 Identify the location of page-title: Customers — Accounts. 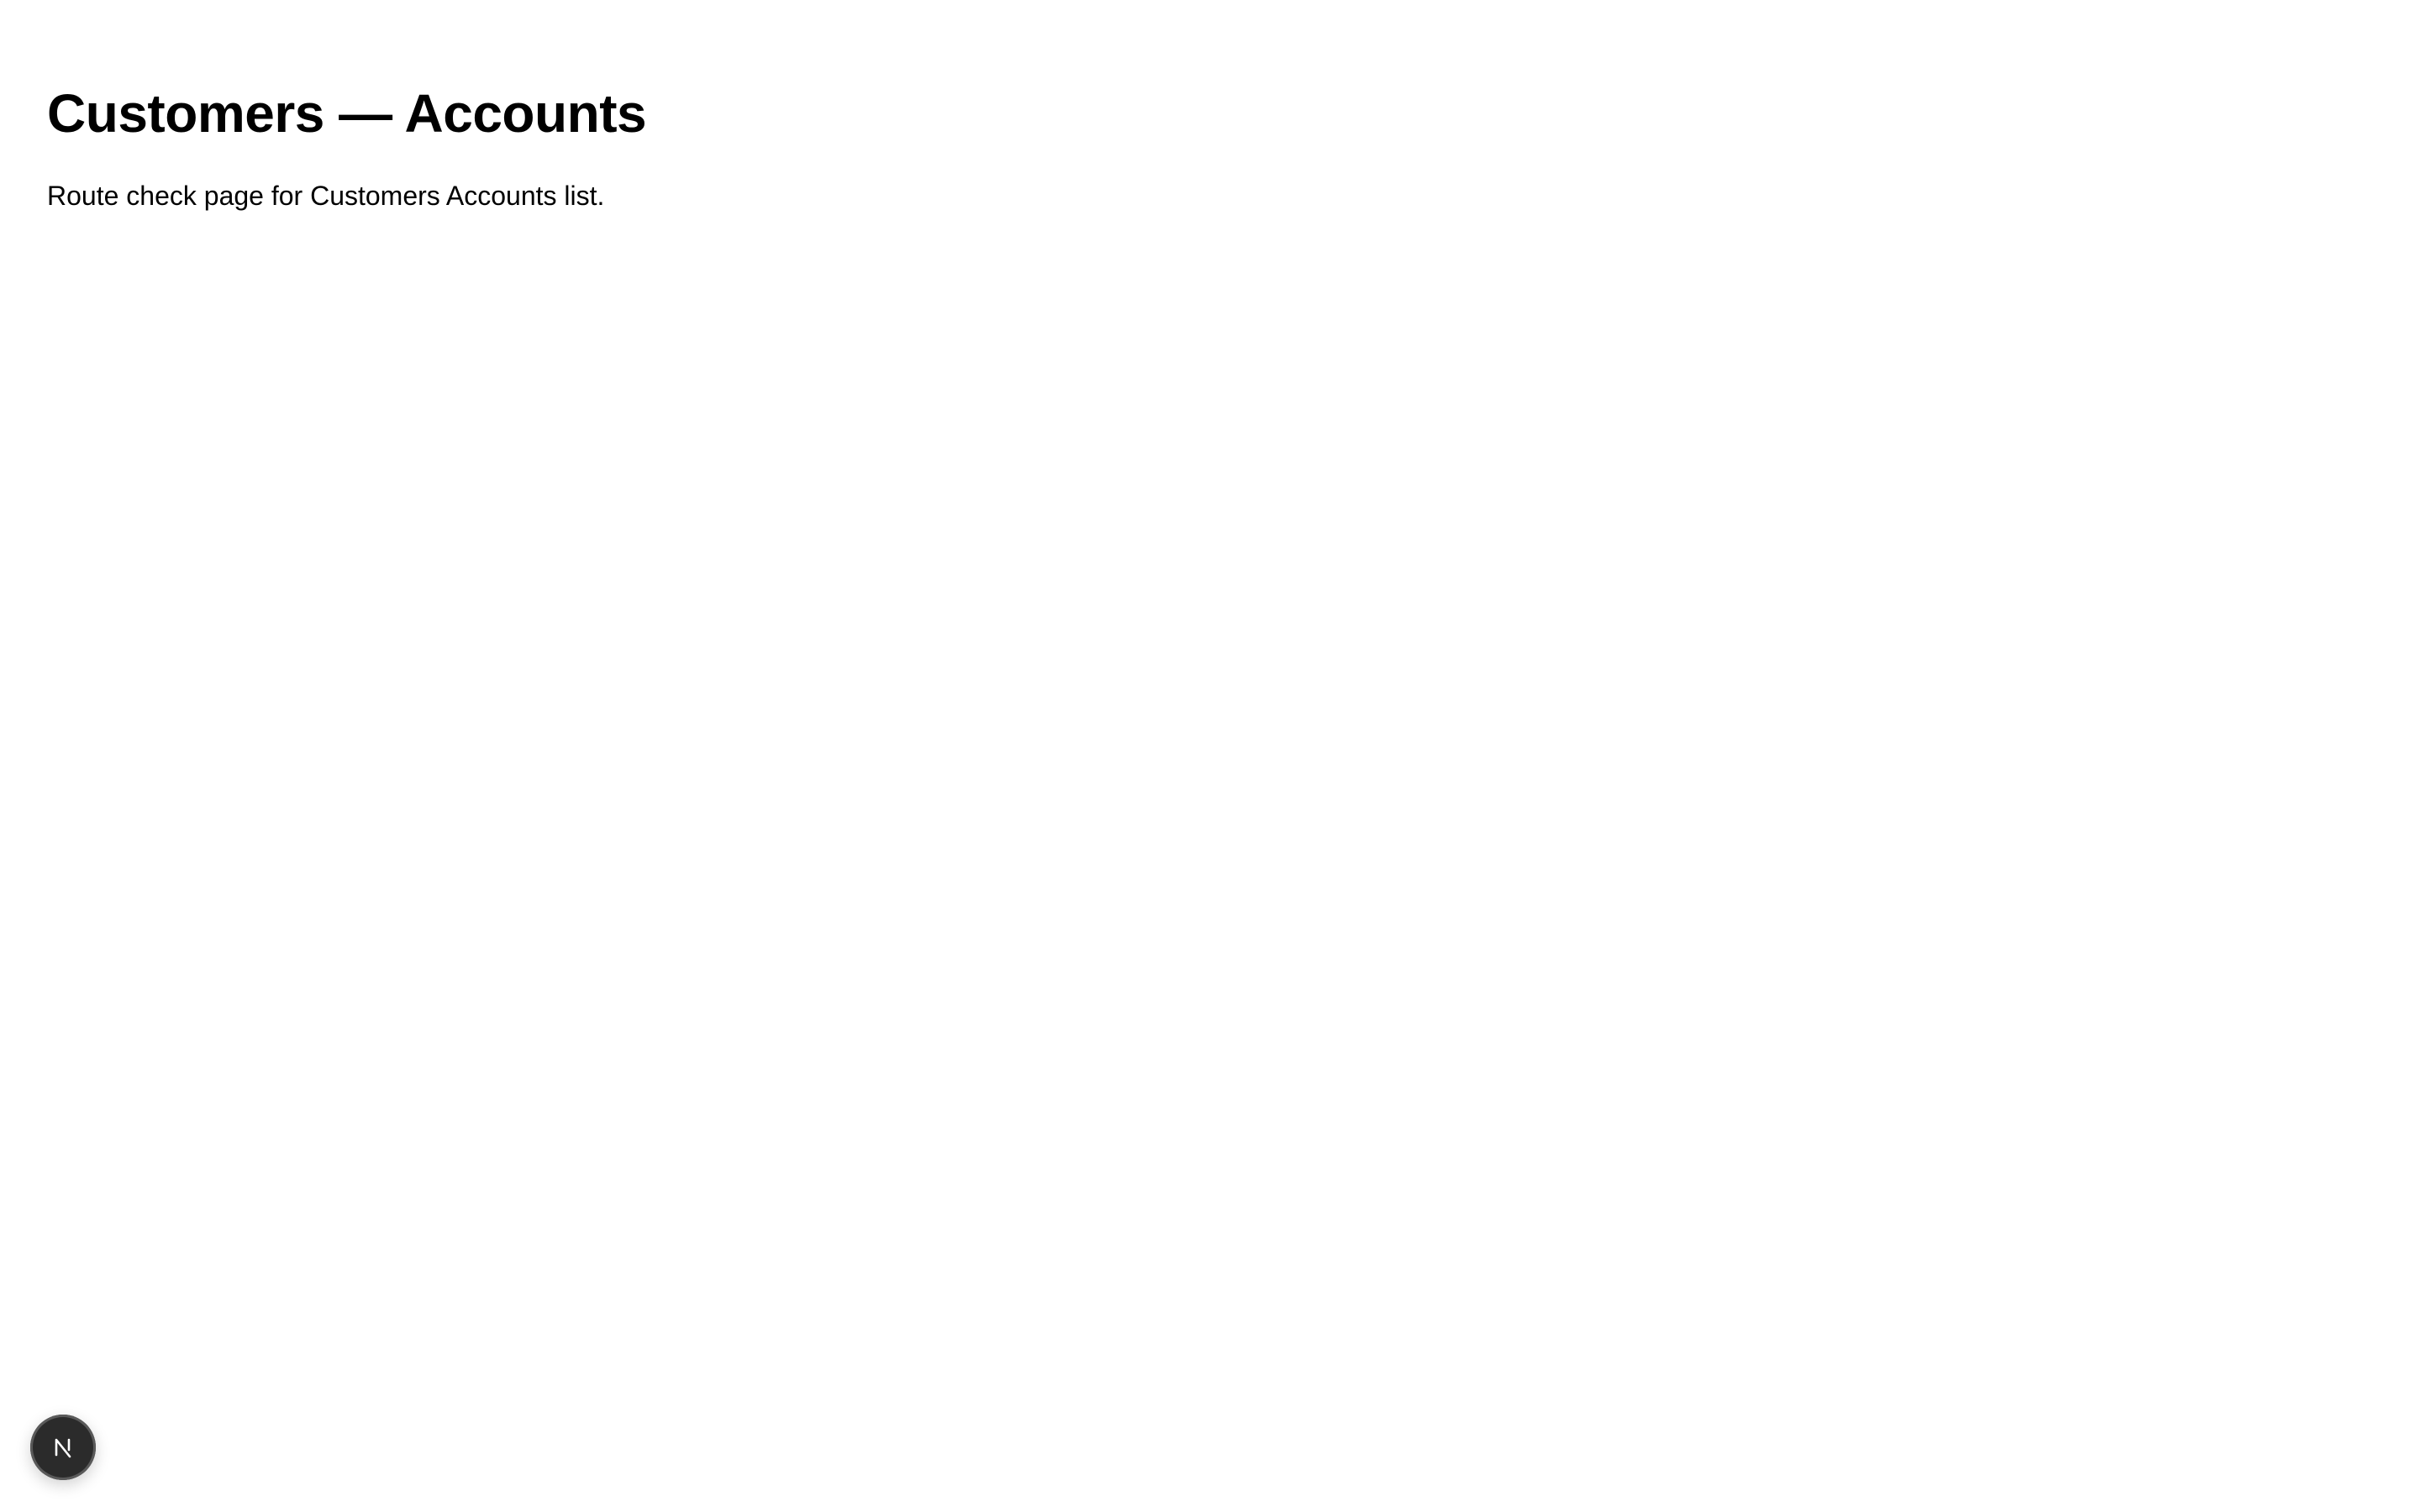
(347, 113).